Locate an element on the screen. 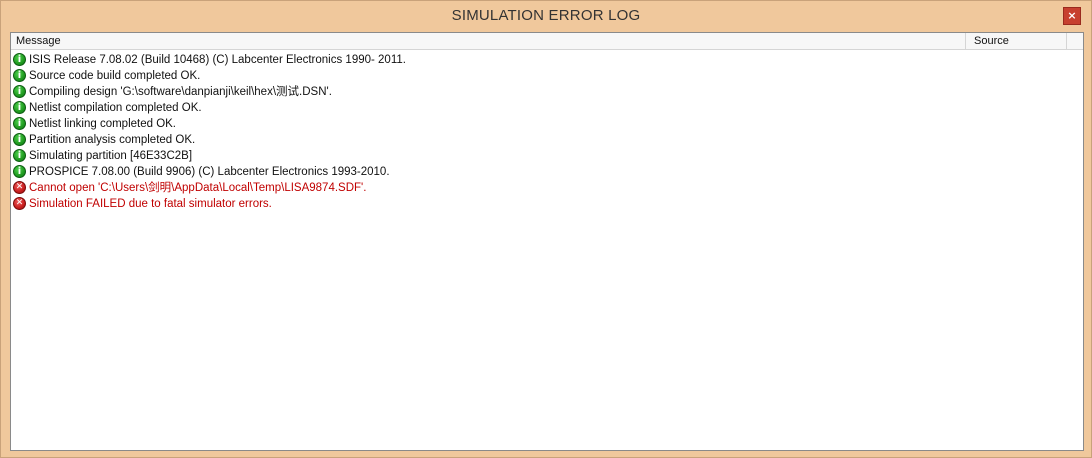 The height and width of the screenshot is (458, 1092). list-item: i Source code build completed OK. is located at coordinates (547, 76).